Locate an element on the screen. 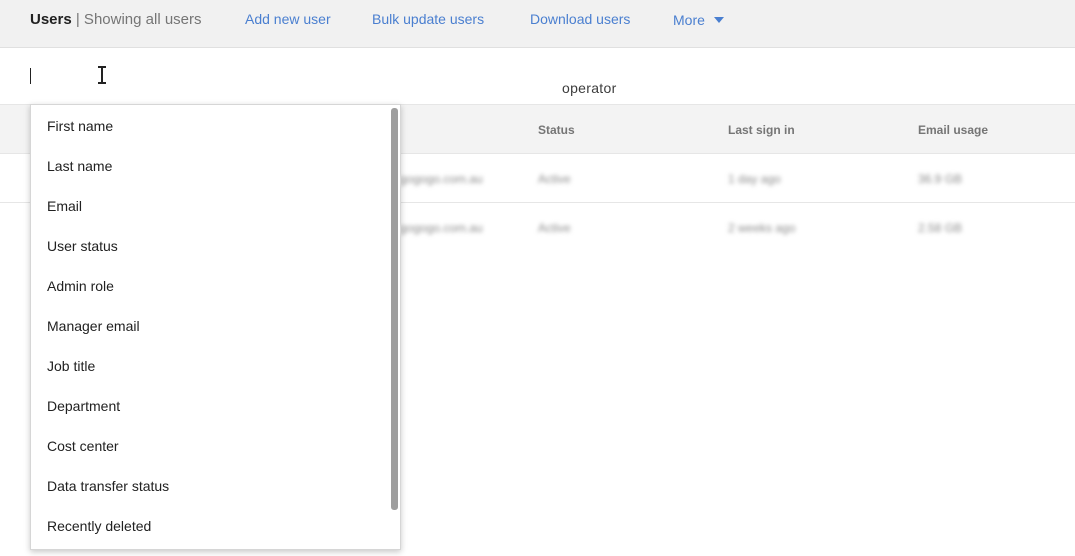 Image resolution: width=1075 pixels, height=556 pixels. download-users-link: Download users is located at coordinates (580, 19).